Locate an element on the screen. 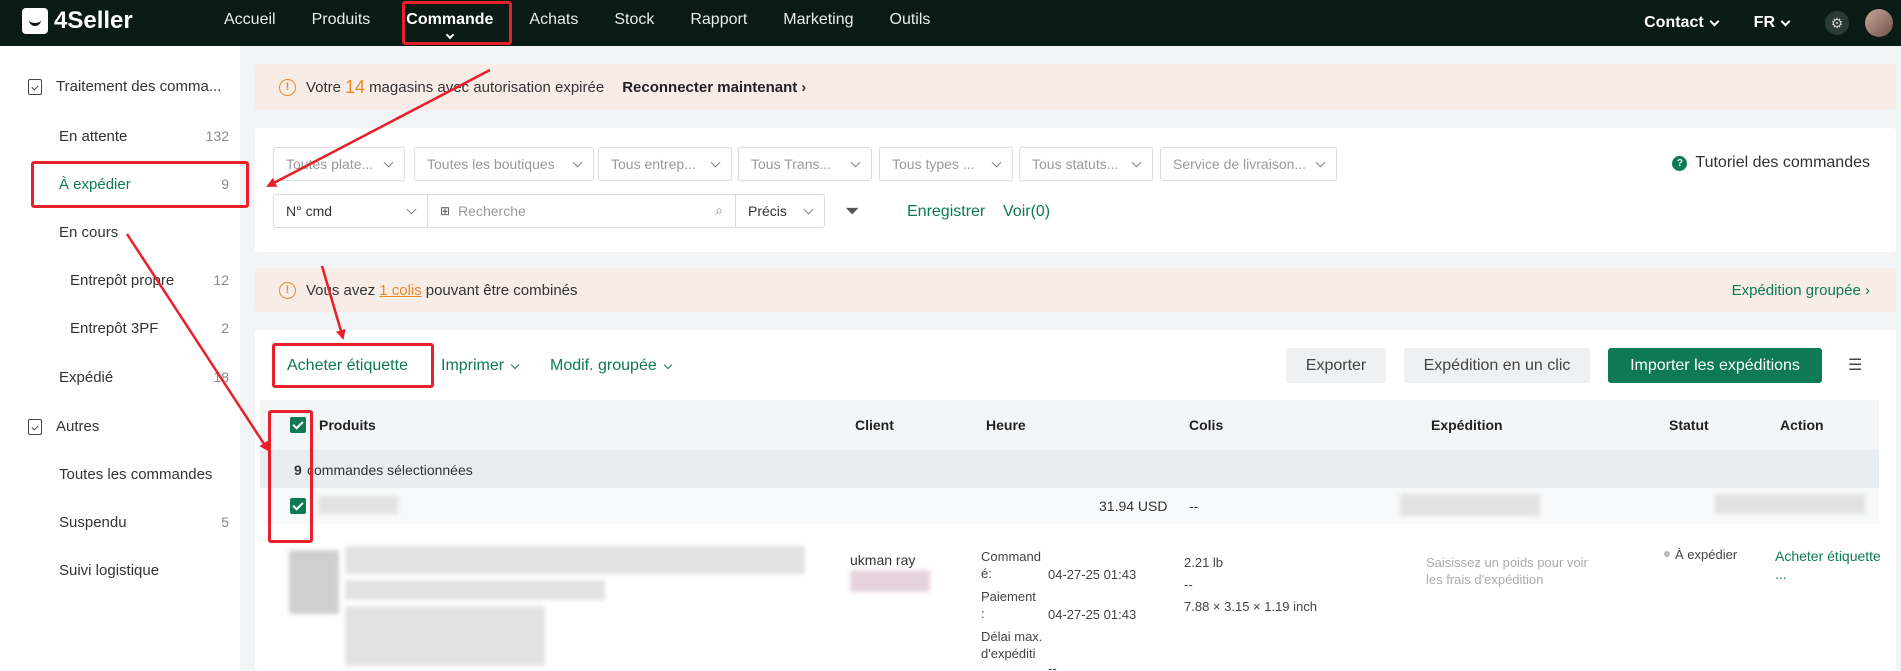 This screenshot has height=671, width=1901. sidebar-item-entrepot-propre: Entrepôt propre 12 is located at coordinates (149, 280).